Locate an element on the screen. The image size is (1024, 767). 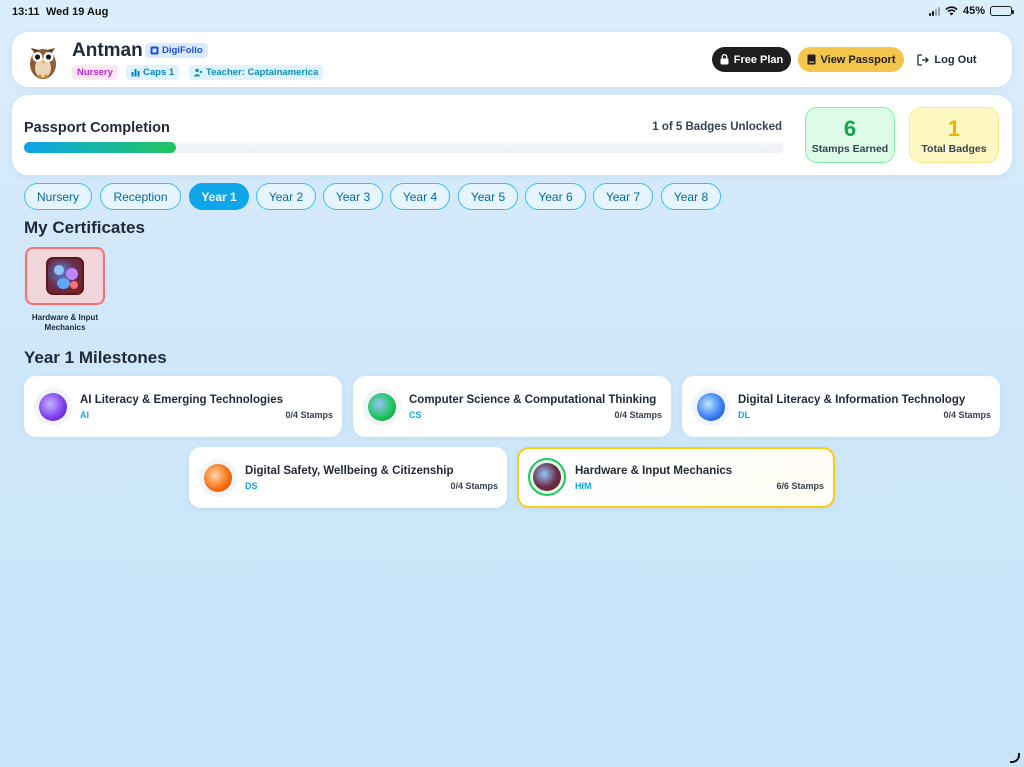
total-badges-value: 1 is located at coordinates (954, 128).